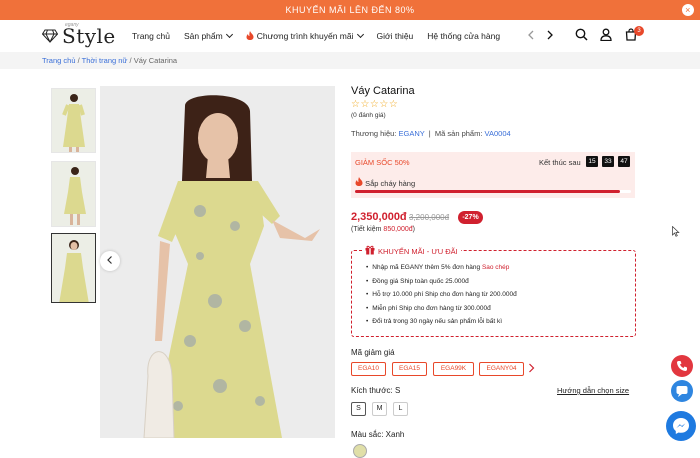  Describe the element at coordinates (379, 409) in the screenshot. I see `size-option: M` at that location.